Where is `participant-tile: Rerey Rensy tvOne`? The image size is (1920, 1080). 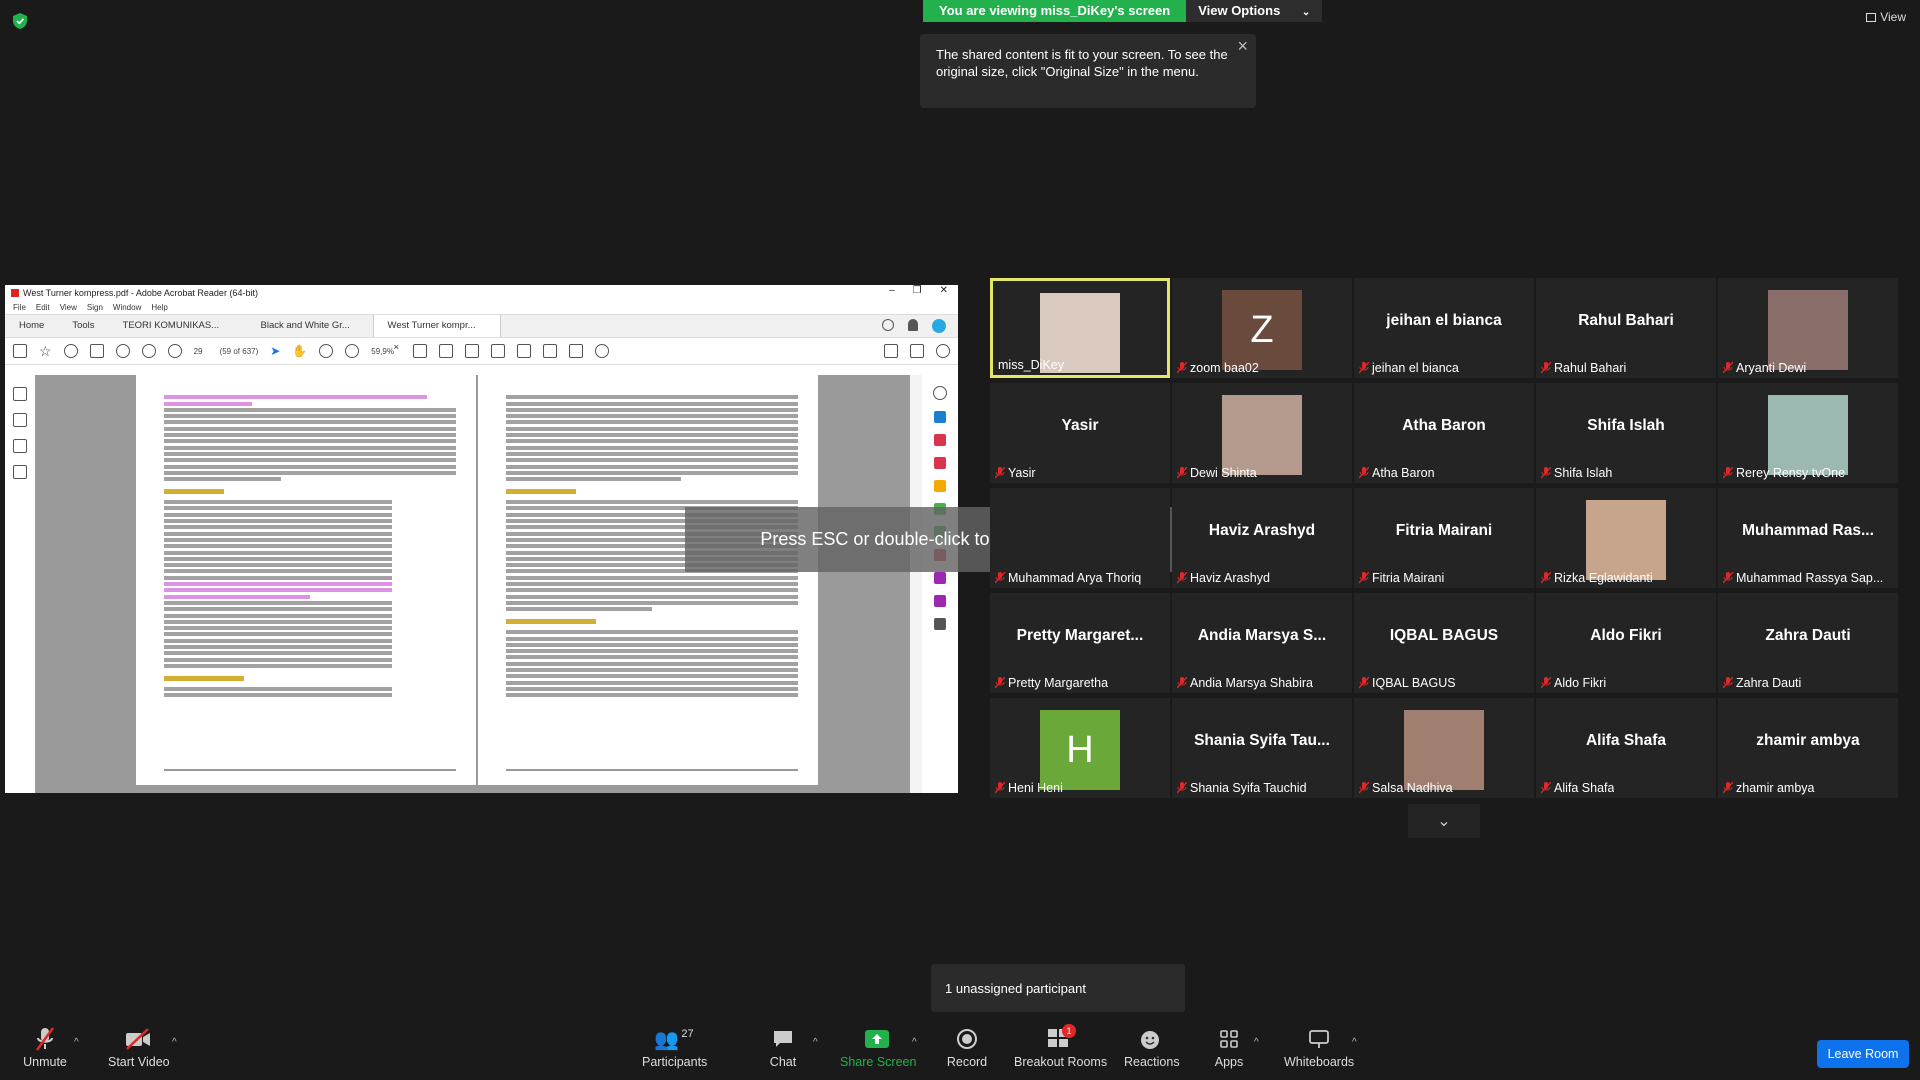 participant-tile: Rerey Rensy tvOne is located at coordinates (1808, 433).